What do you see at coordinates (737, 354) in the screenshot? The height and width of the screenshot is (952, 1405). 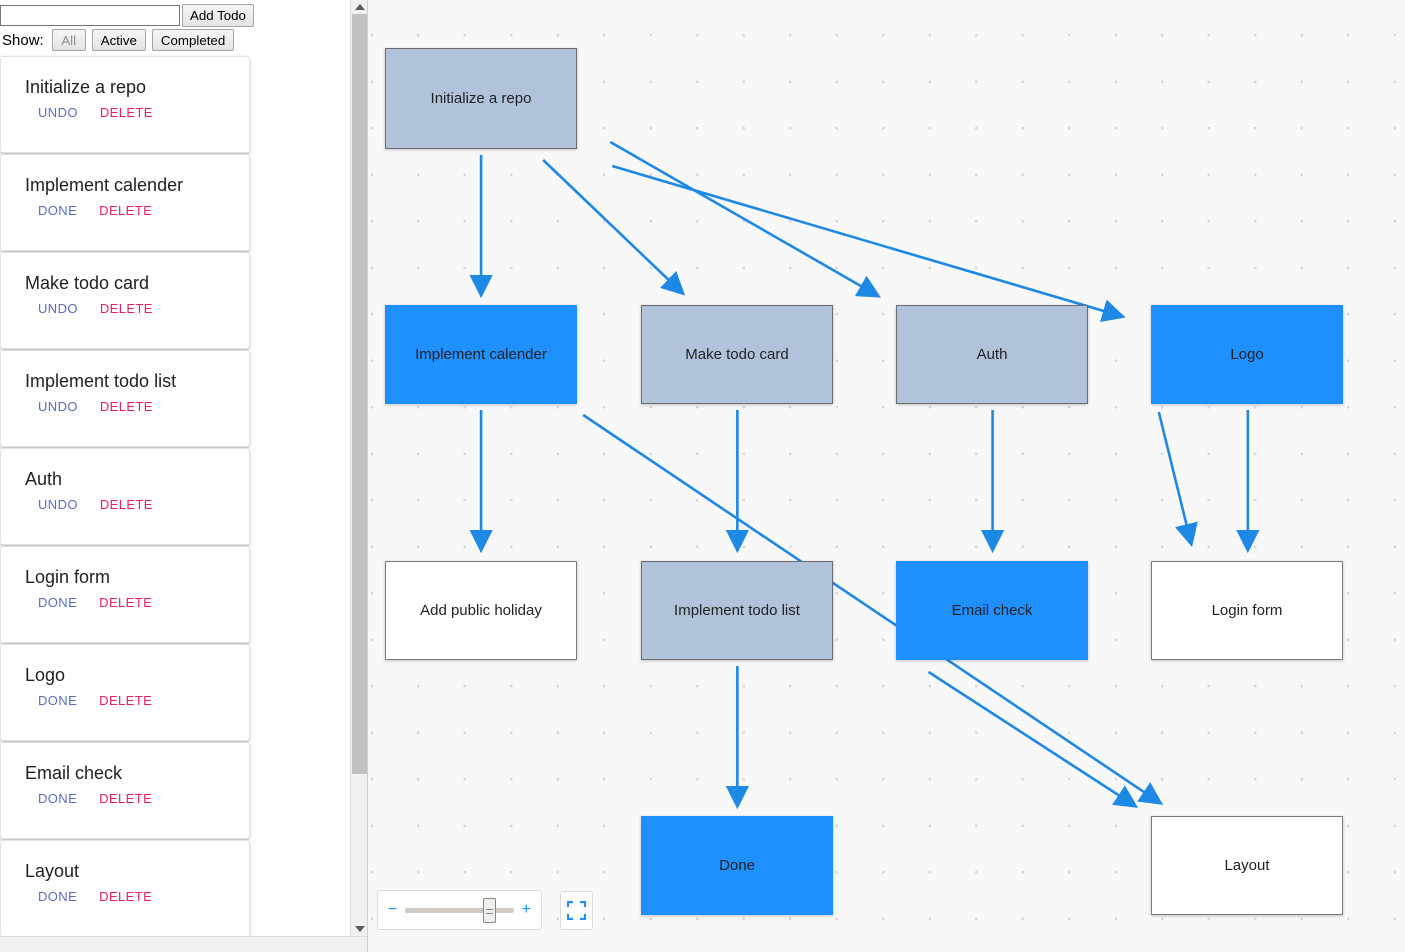 I see `diagram-node-todocard: Make todo card` at bounding box center [737, 354].